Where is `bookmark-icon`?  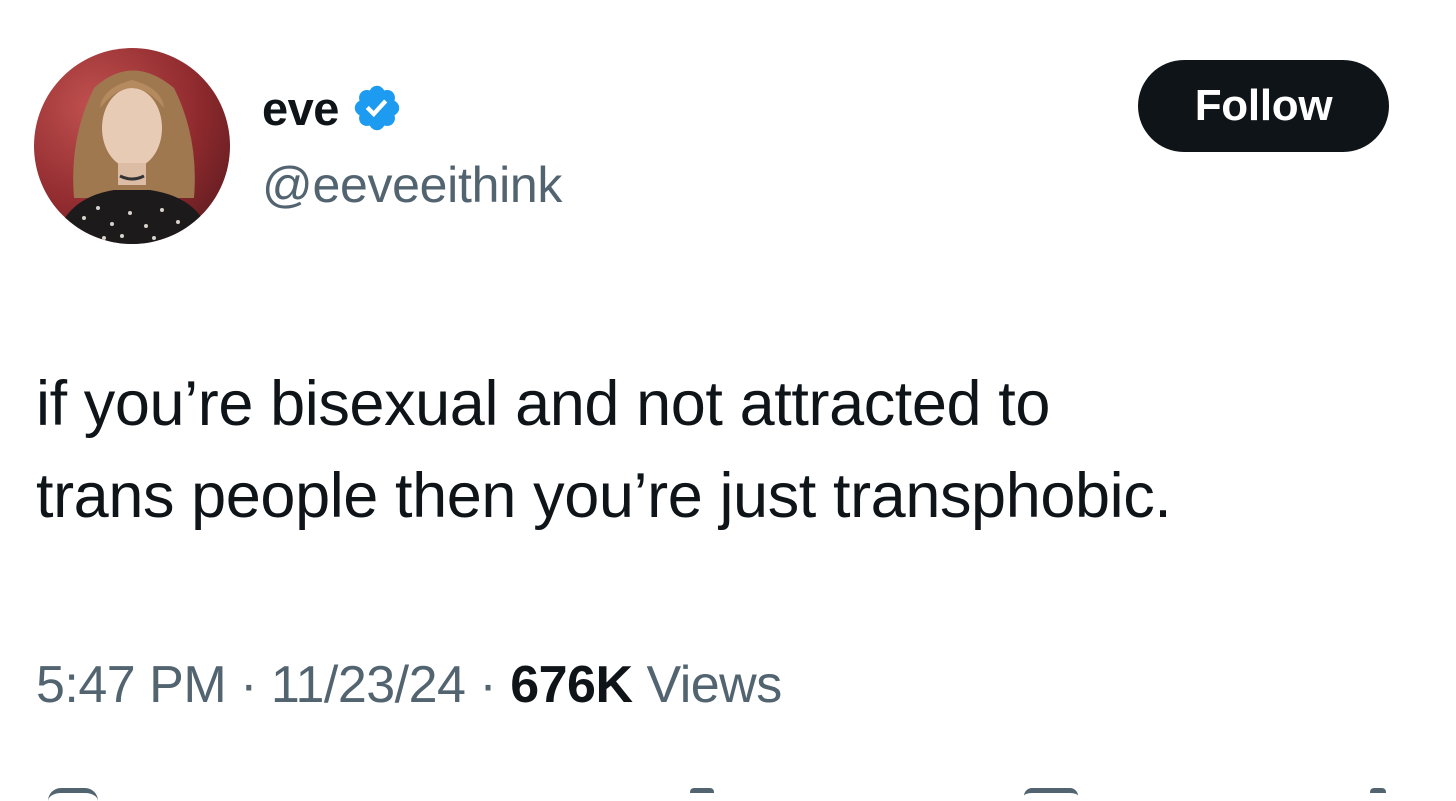 bookmark-icon is located at coordinates (1051, 794).